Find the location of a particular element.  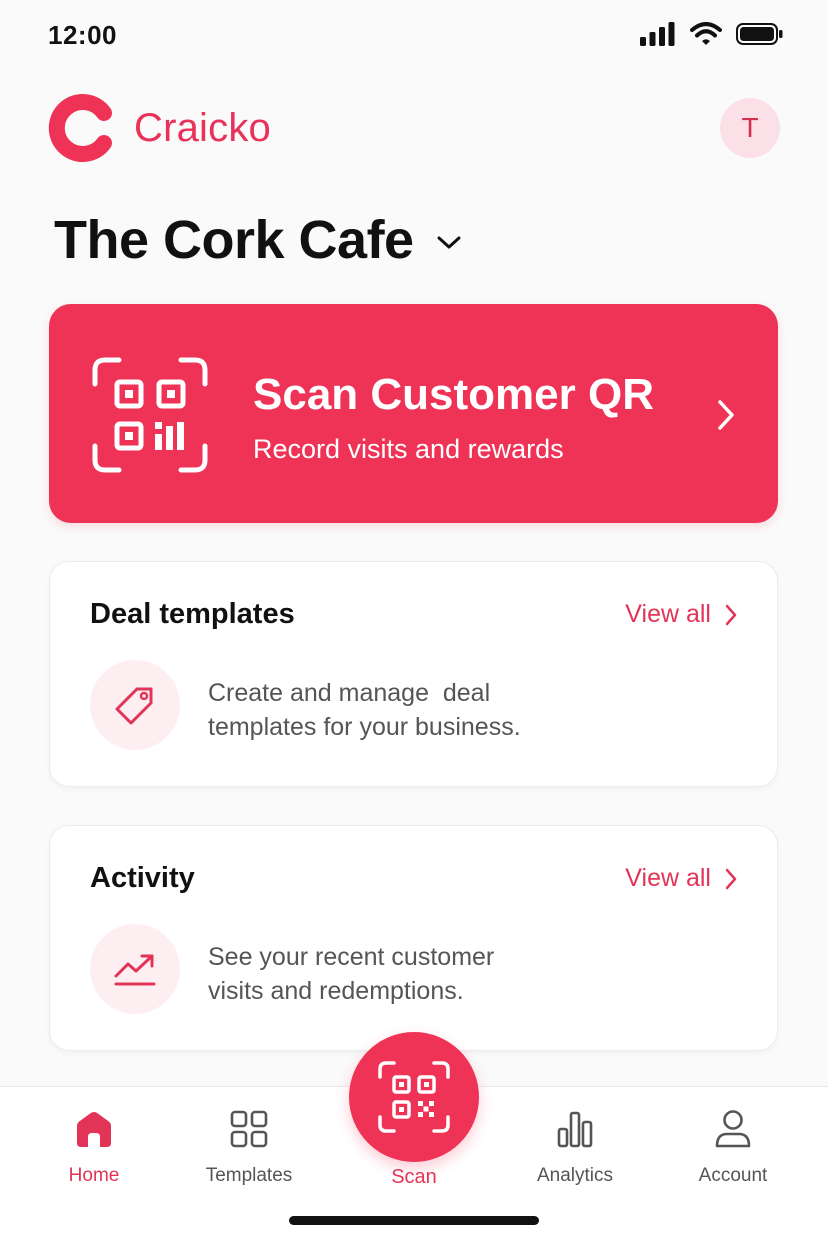

scan-fab-button is located at coordinates (414, 1097).